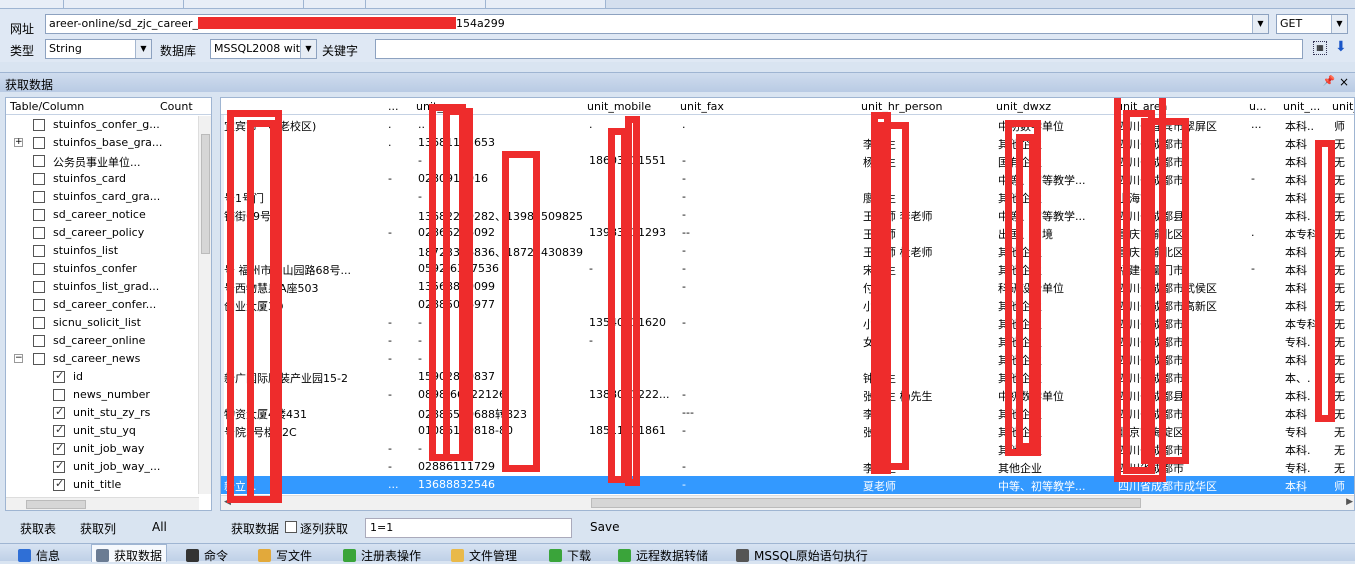 This screenshot has height=564, width=1355. What do you see at coordinates (39, 555) in the screenshot?
I see `tab-info: 信息` at bounding box center [39, 555].